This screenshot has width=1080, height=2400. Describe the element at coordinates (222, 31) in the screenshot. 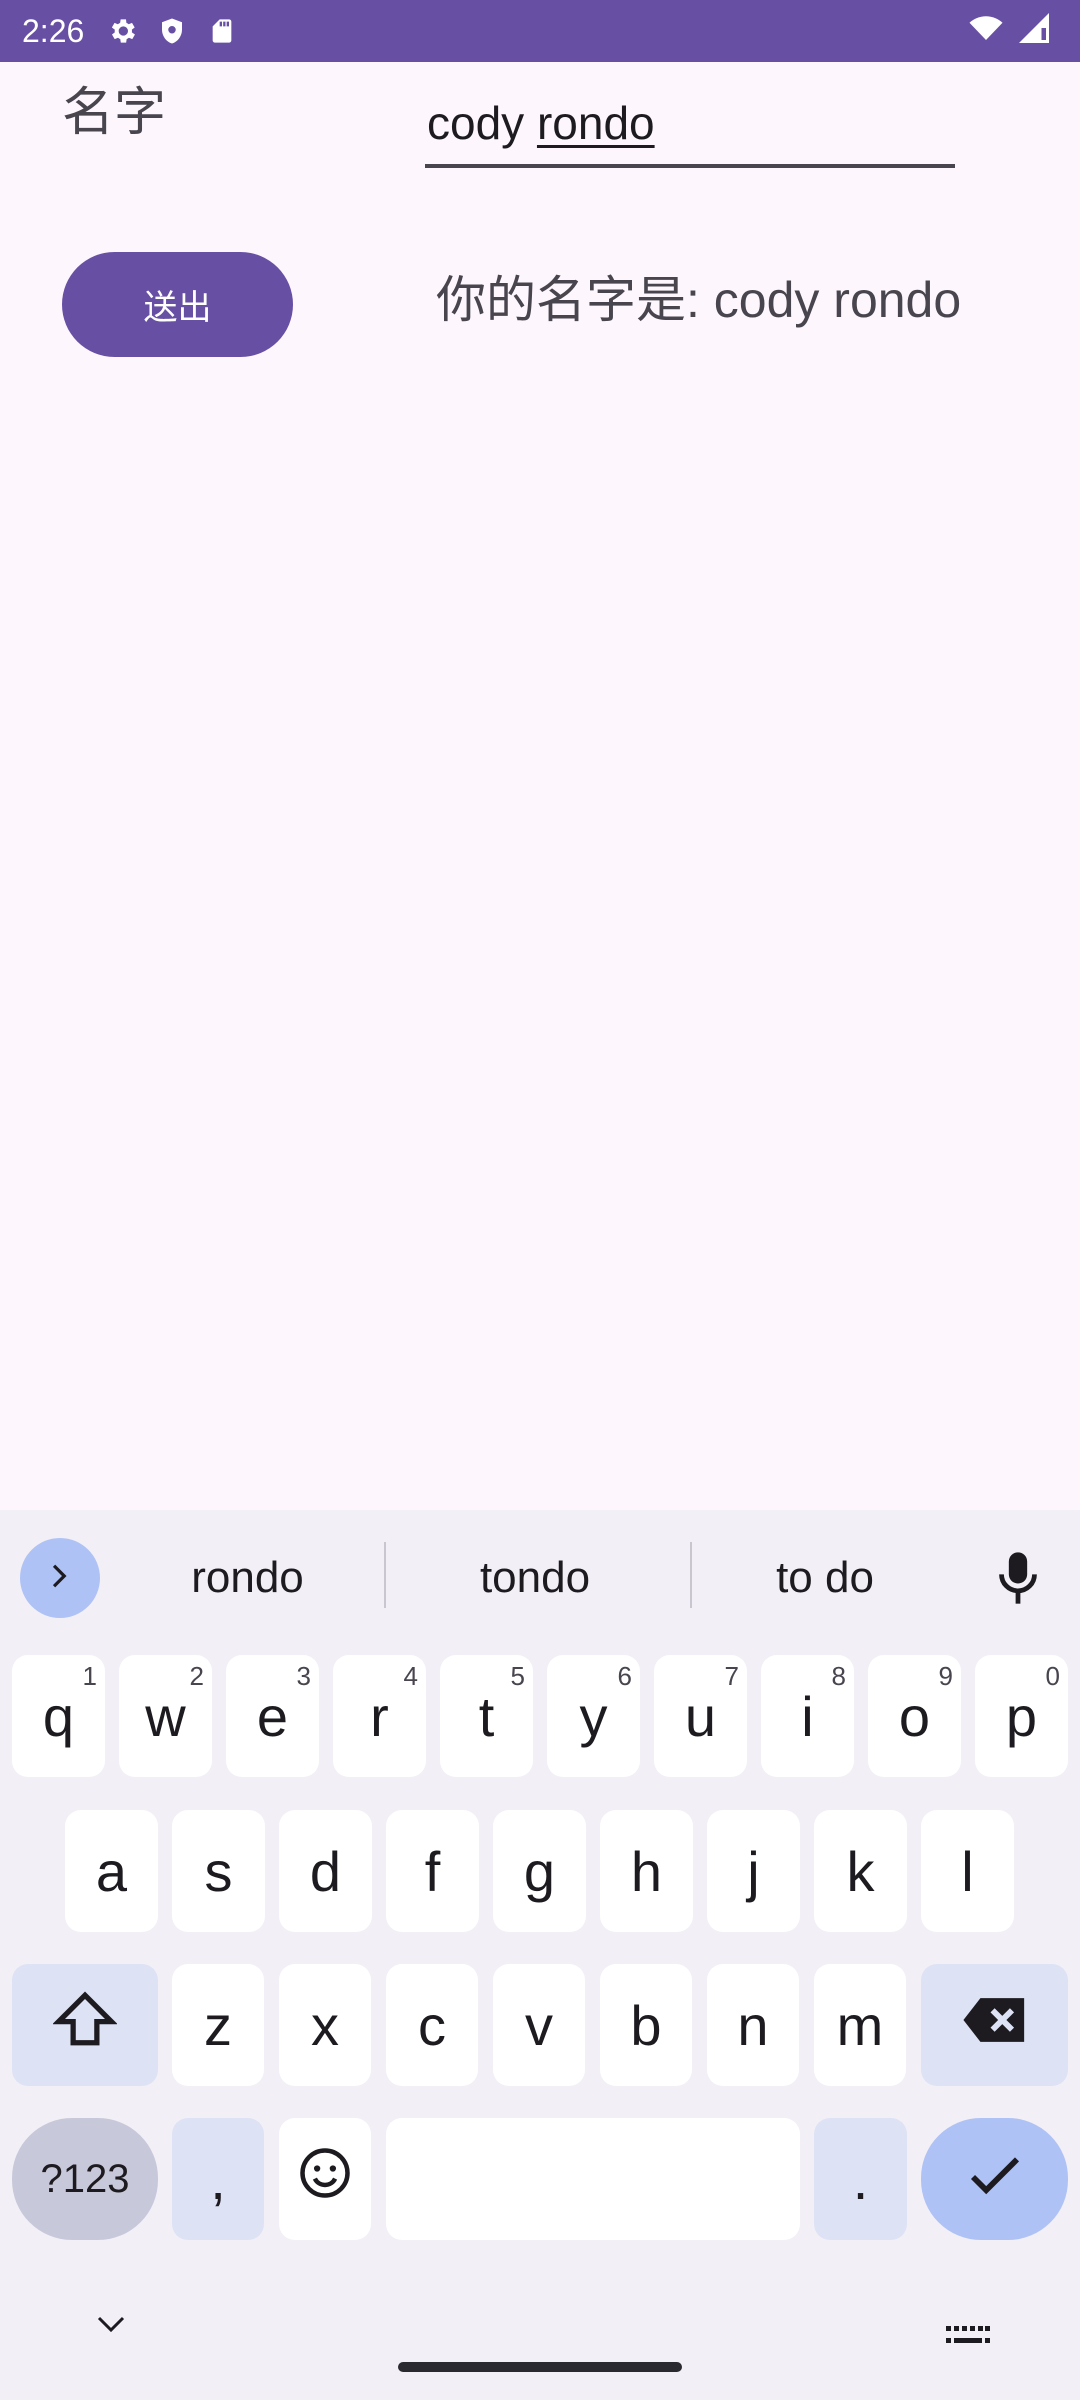

I see `sd-card-icon` at that location.